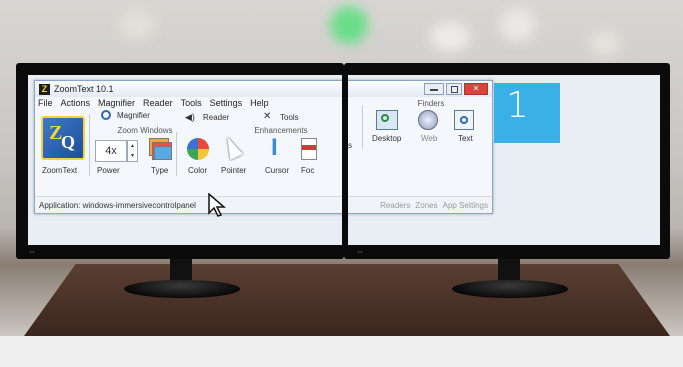 This screenshot has height=367, width=683. I want to click on pointer-label: Pointer, so click(234, 170).